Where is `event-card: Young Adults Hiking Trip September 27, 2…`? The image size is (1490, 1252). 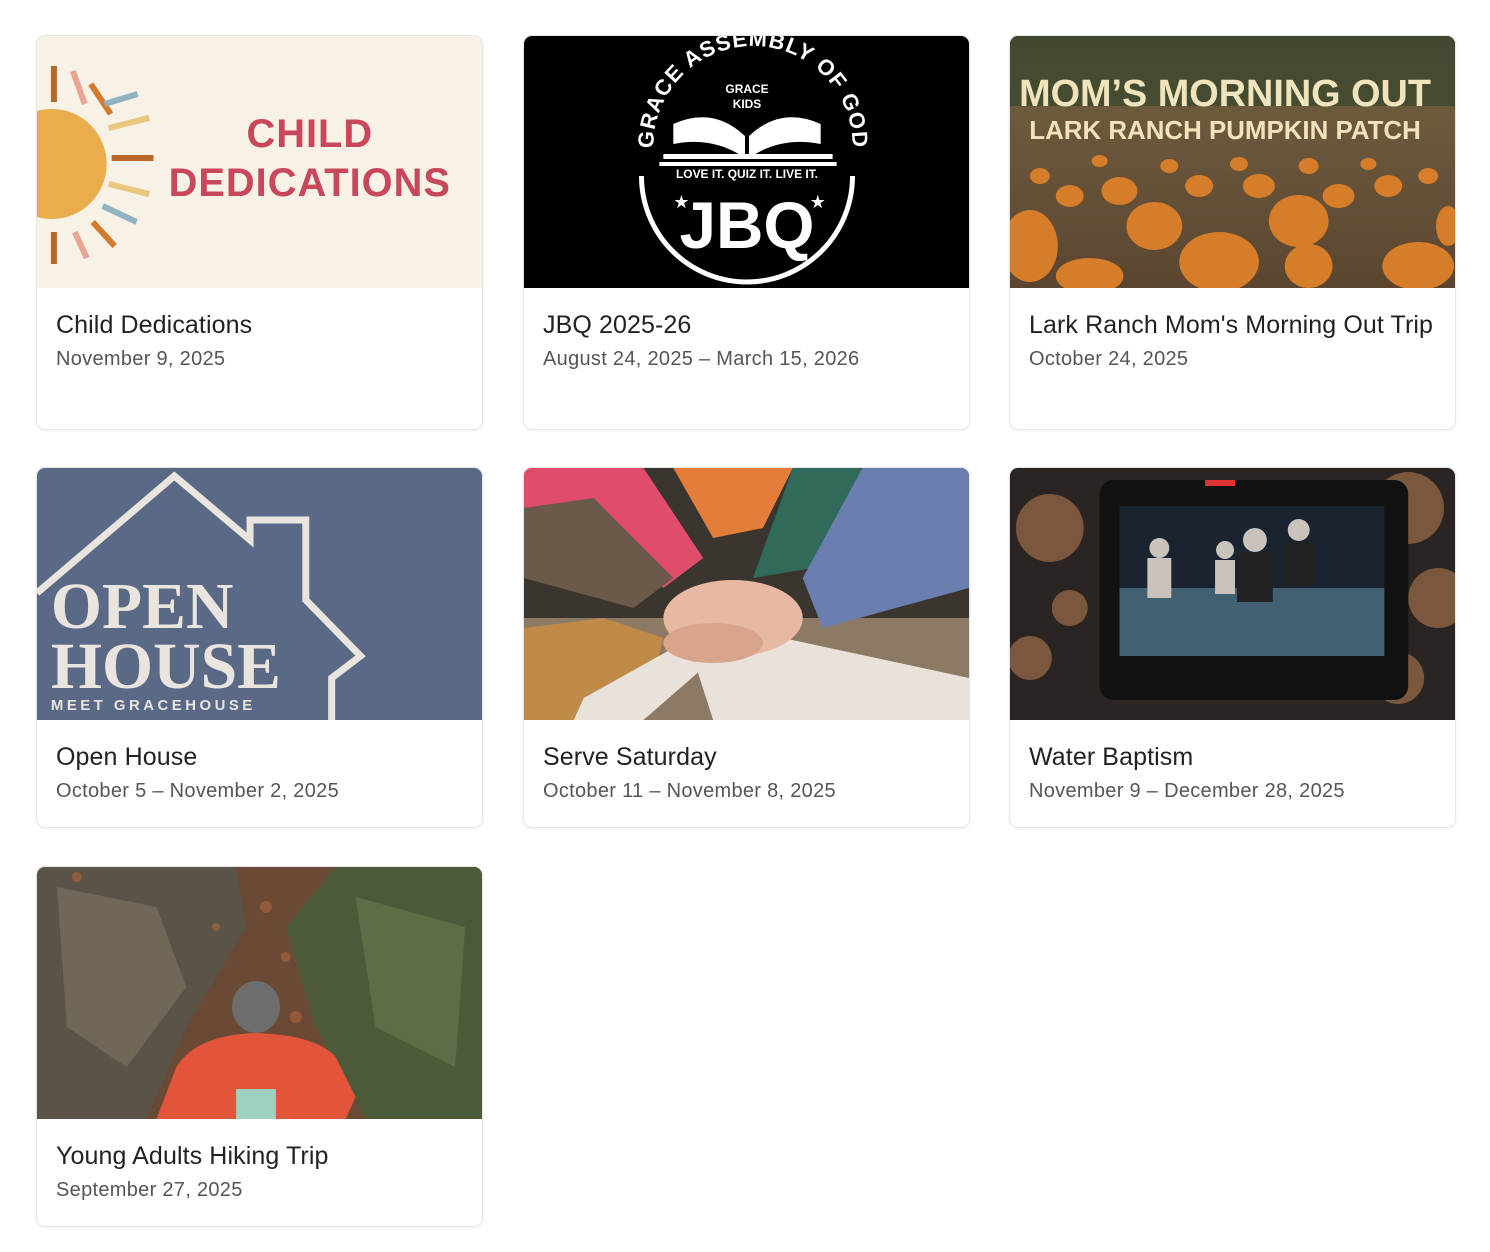
event-card: Young Adults Hiking Trip September 27, 2… is located at coordinates (259, 1046).